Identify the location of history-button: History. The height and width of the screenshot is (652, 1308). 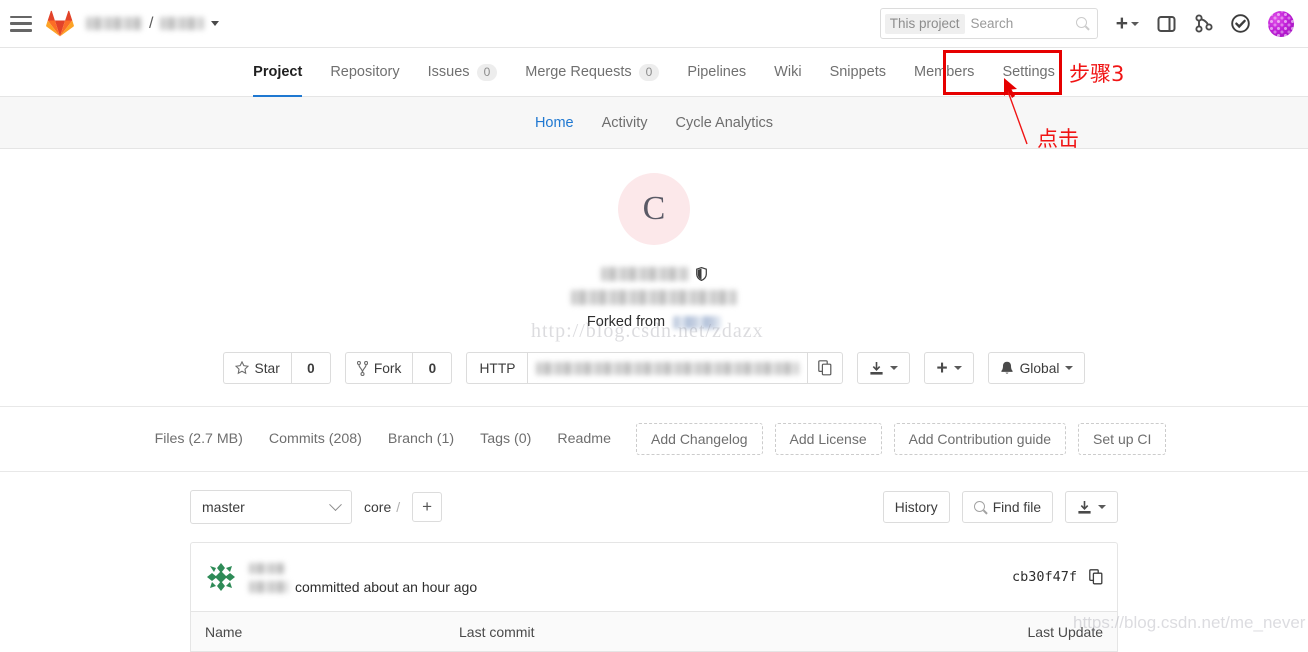
(916, 507).